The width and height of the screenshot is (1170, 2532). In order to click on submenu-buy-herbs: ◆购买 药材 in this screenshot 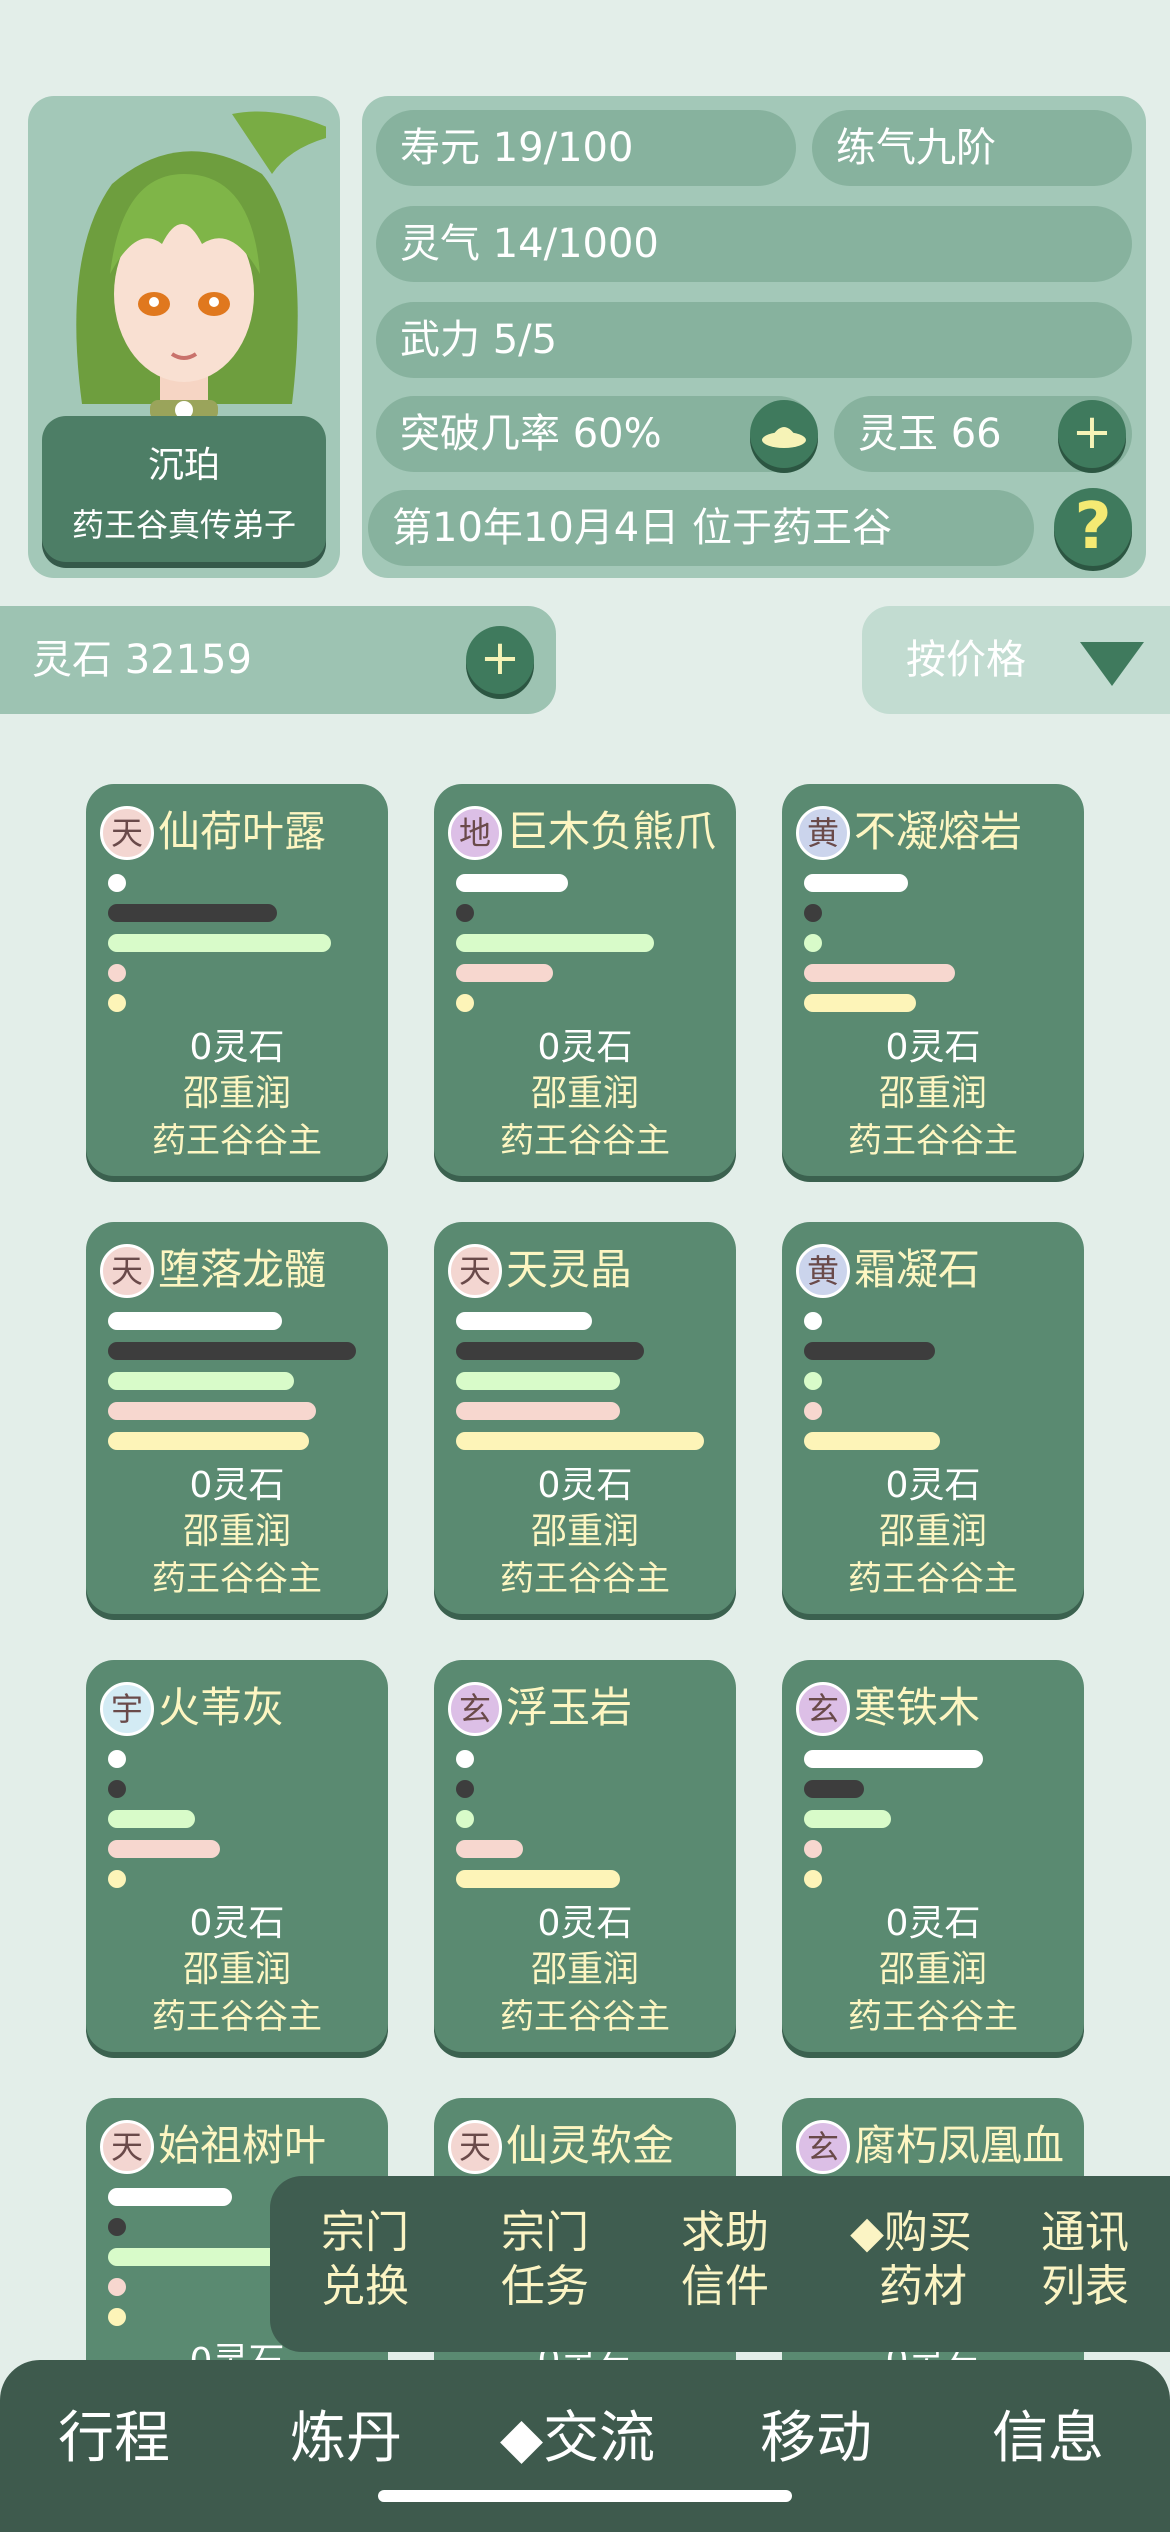, I will do `click(911, 2260)`.